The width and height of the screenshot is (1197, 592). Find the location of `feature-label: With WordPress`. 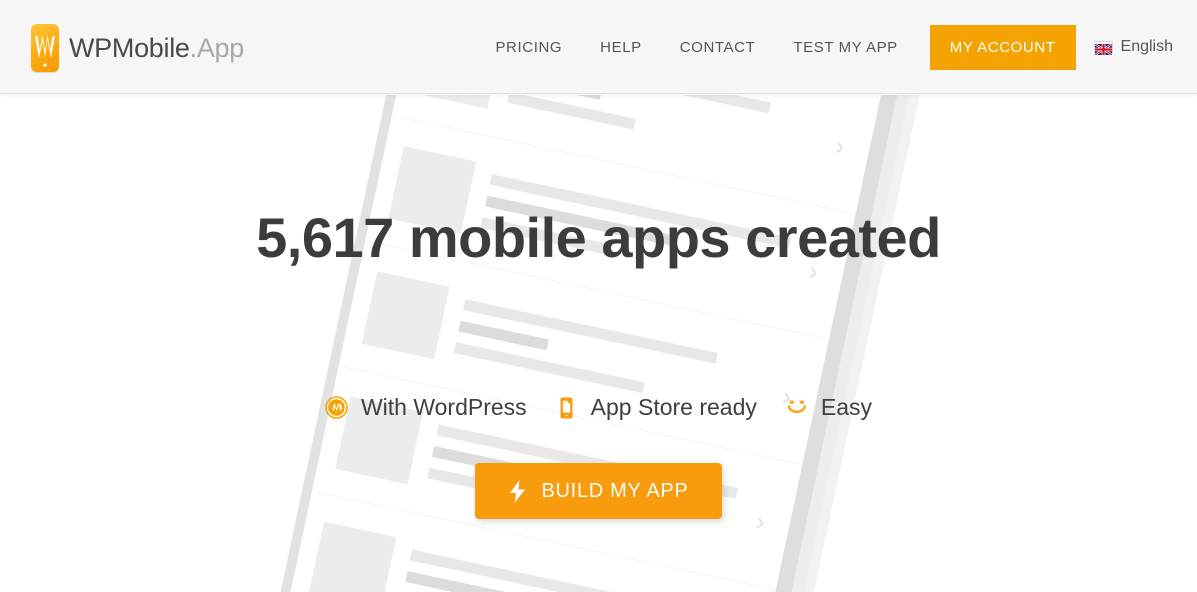

feature-label: With WordPress is located at coordinates (443, 407).